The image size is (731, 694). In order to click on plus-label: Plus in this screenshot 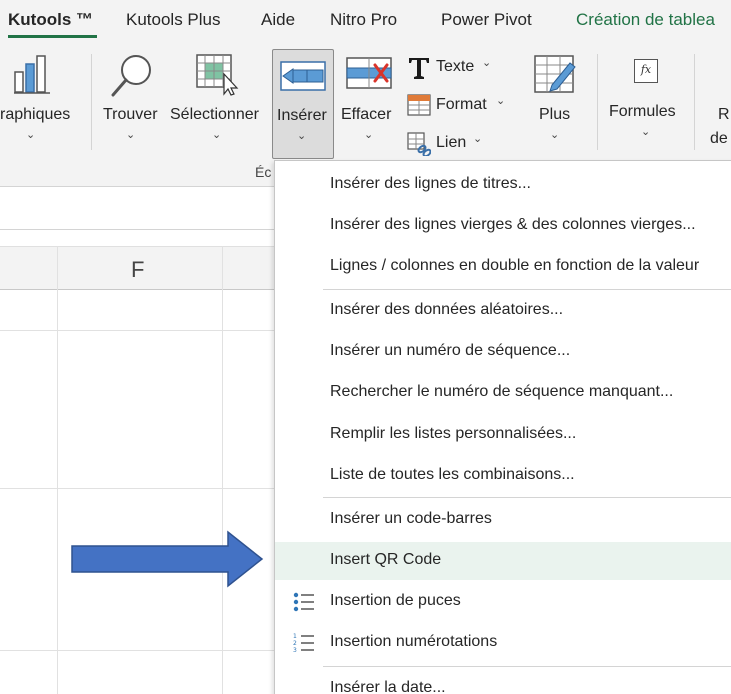, I will do `click(555, 114)`.